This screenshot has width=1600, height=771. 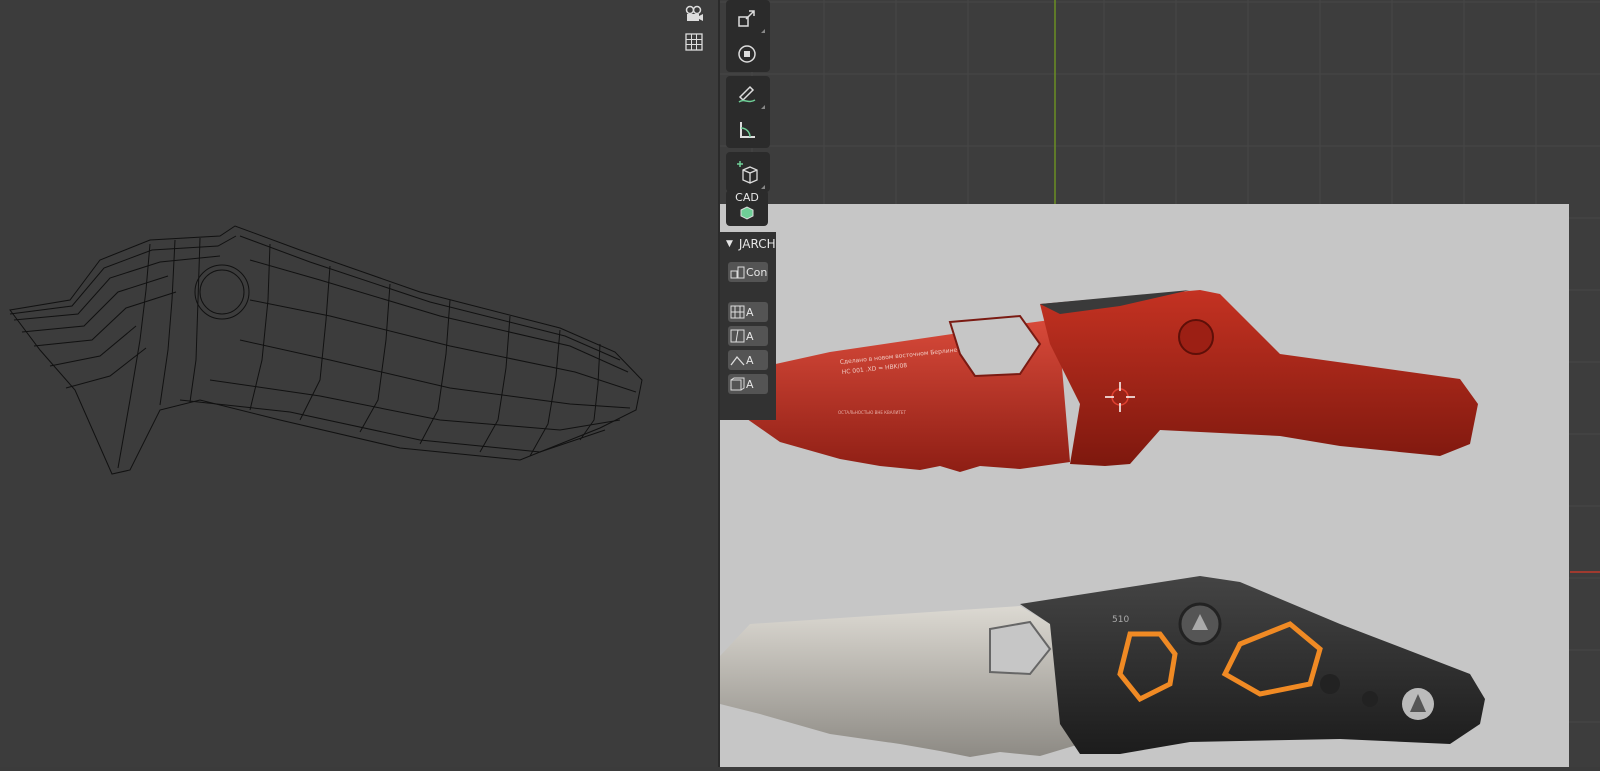 I want to click on box-a-icon, so click(x=737, y=384).